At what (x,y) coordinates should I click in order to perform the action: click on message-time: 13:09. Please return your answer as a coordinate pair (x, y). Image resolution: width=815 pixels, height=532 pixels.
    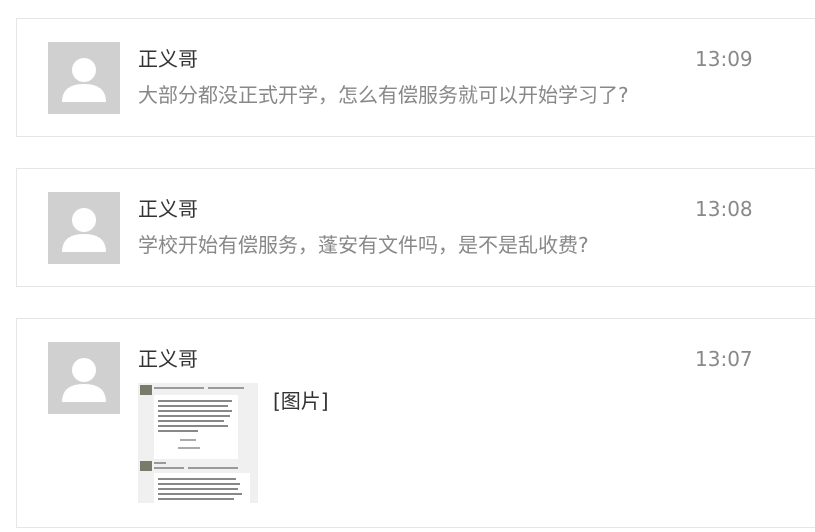
    Looking at the image, I should click on (724, 59).